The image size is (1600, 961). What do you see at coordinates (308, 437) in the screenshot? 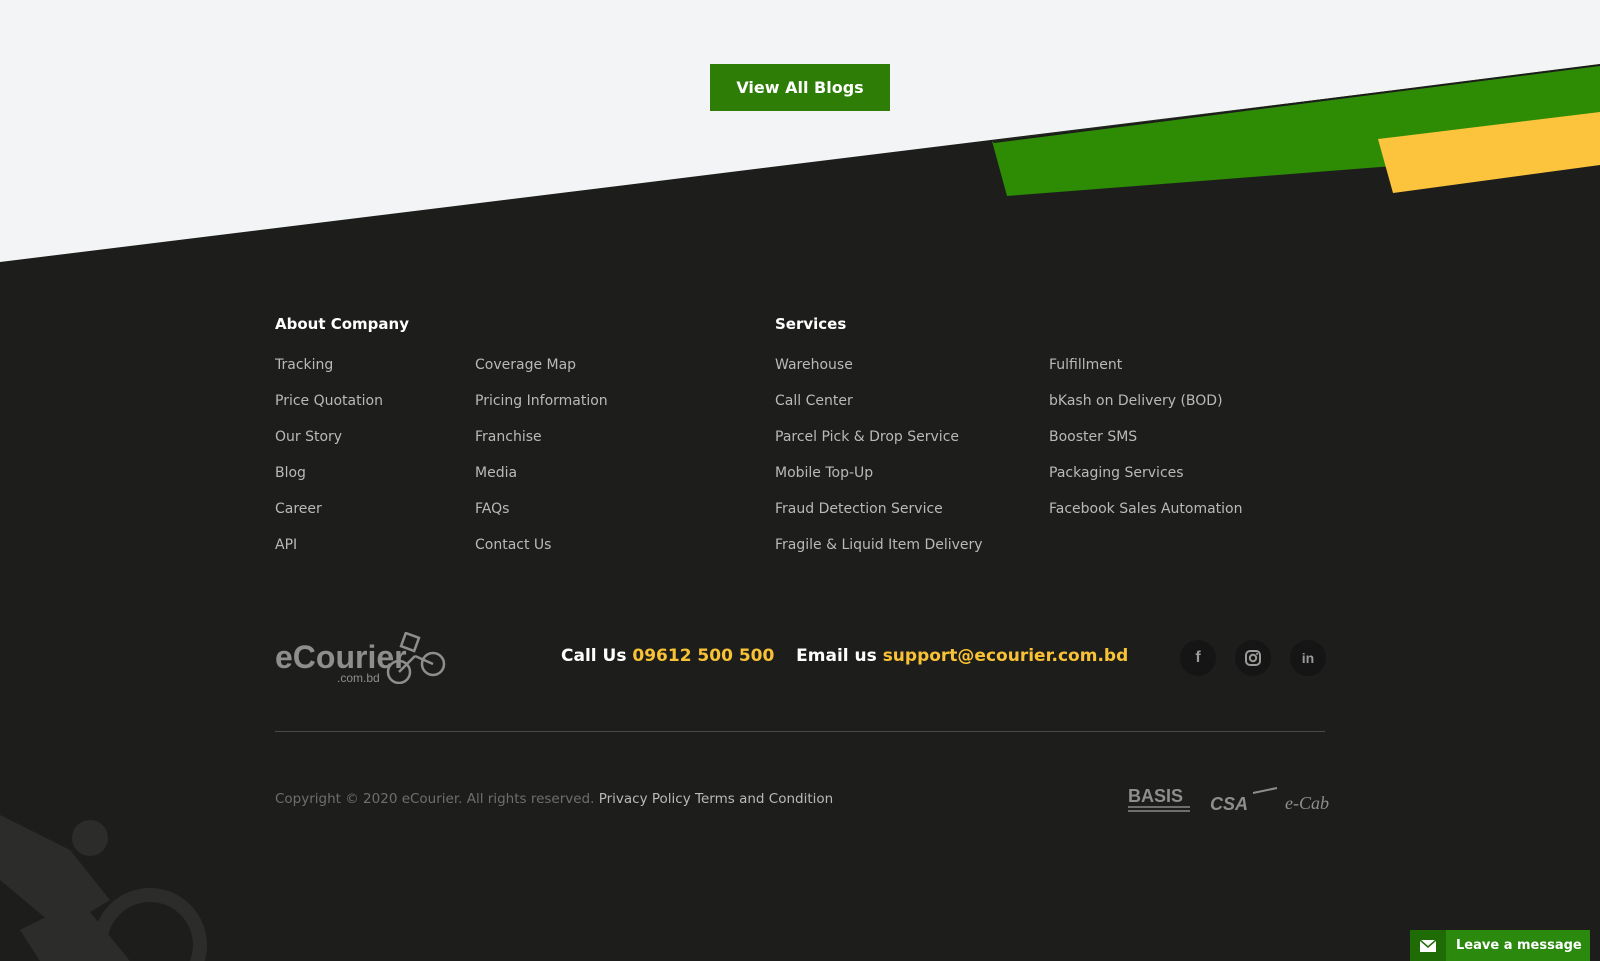
I see `about-link: Our Story` at bounding box center [308, 437].